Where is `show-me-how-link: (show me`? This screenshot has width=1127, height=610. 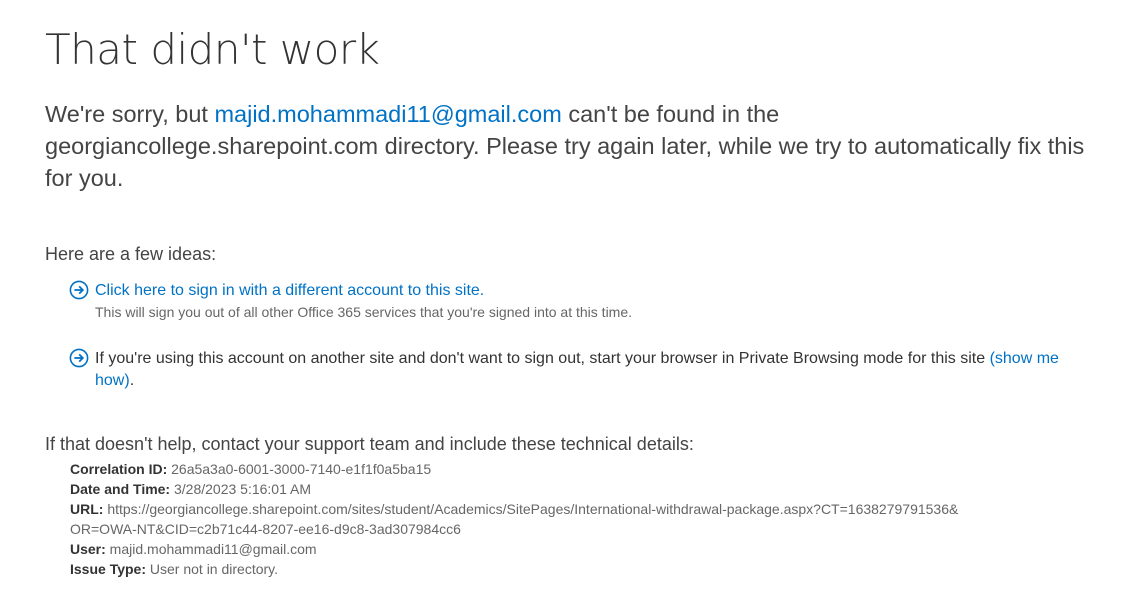
show-me-how-link: (show me is located at coordinates (1024, 358).